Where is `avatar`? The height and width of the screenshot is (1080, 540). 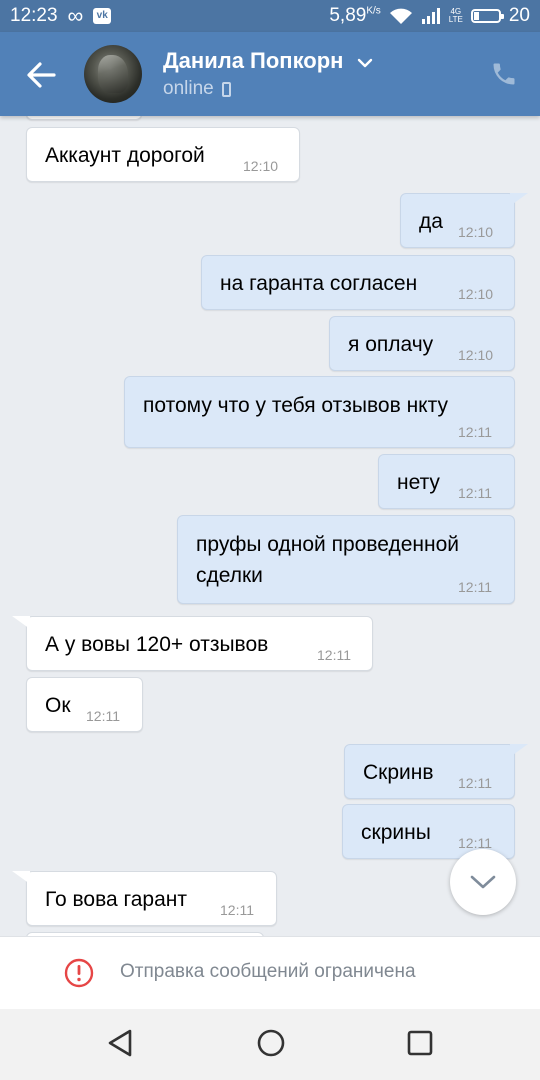 avatar is located at coordinates (113, 74).